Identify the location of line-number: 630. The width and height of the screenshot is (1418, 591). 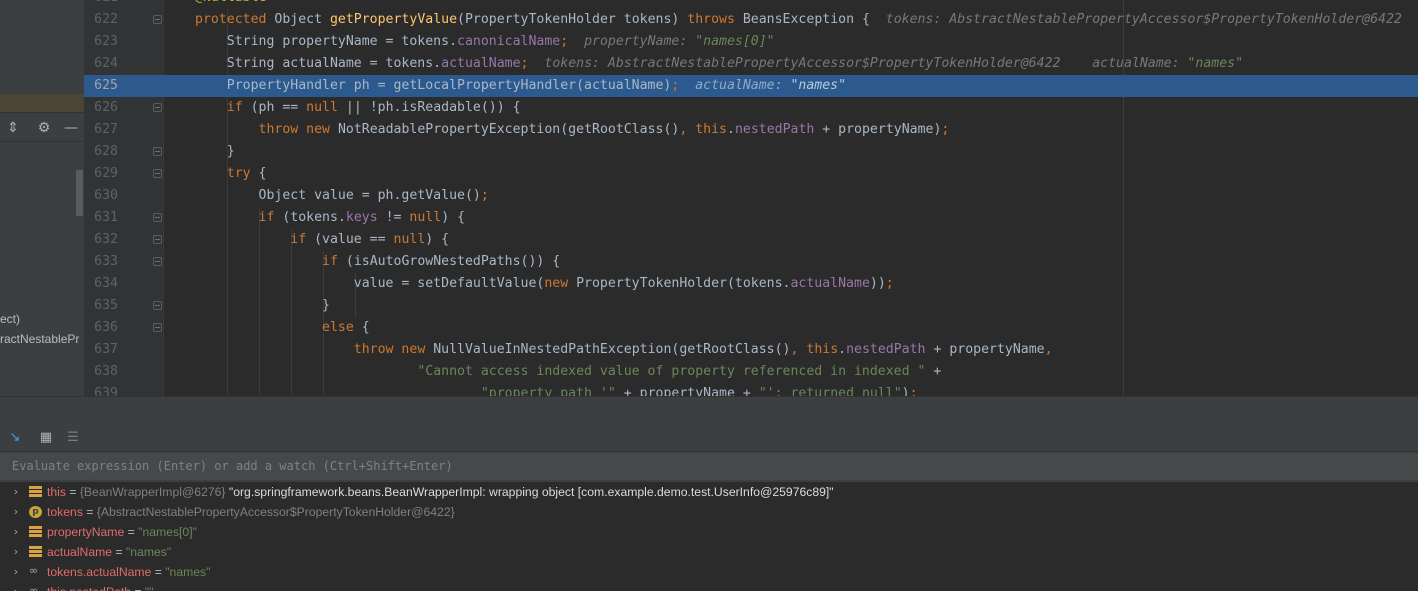
(101, 196).